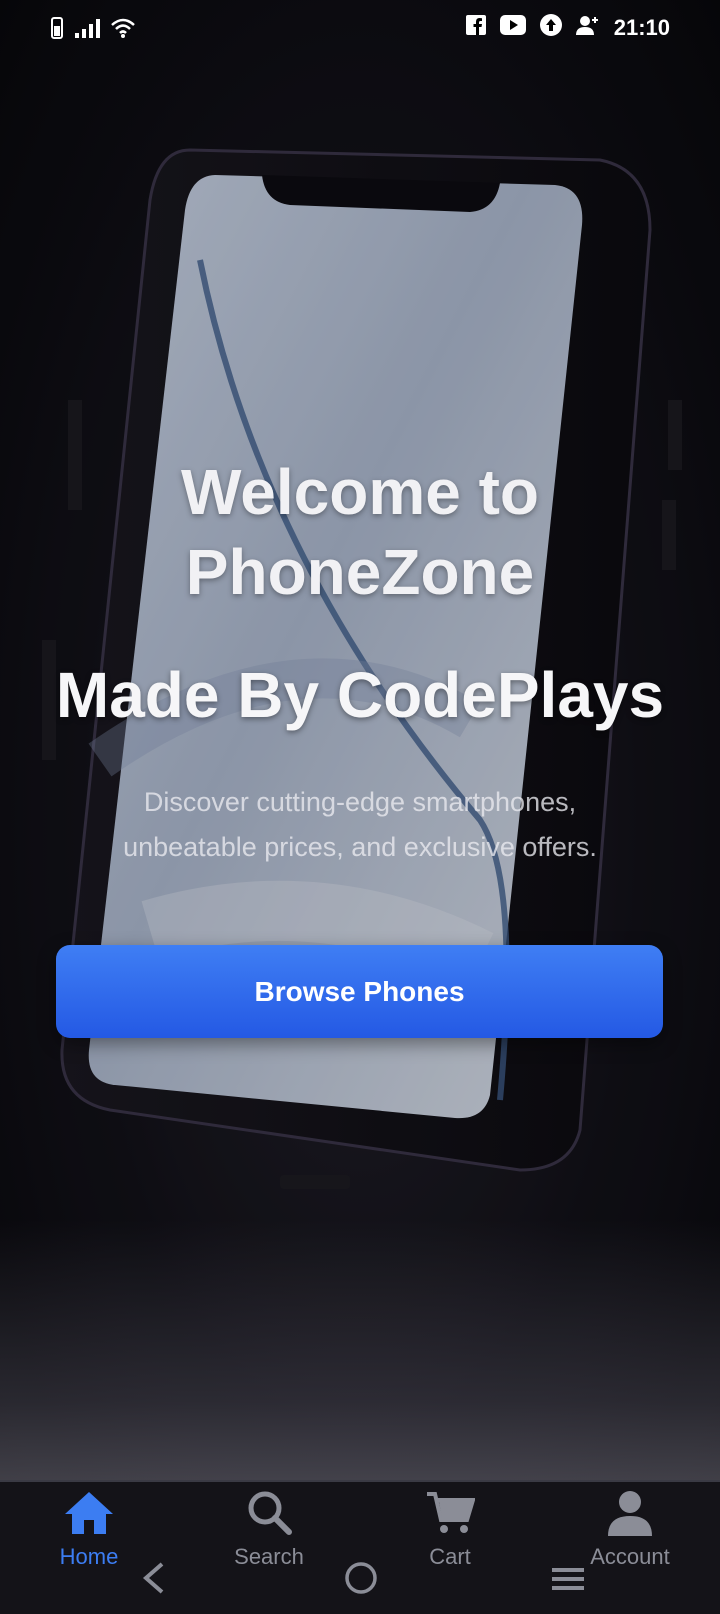  I want to click on signal-icon, so click(87, 31).